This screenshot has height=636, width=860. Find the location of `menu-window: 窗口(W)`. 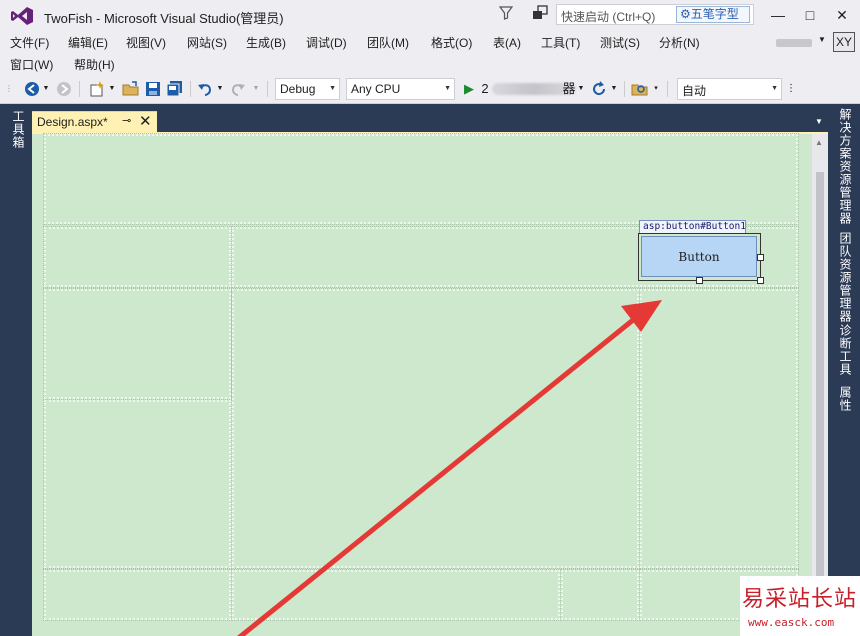

menu-window: 窗口(W) is located at coordinates (31, 64).